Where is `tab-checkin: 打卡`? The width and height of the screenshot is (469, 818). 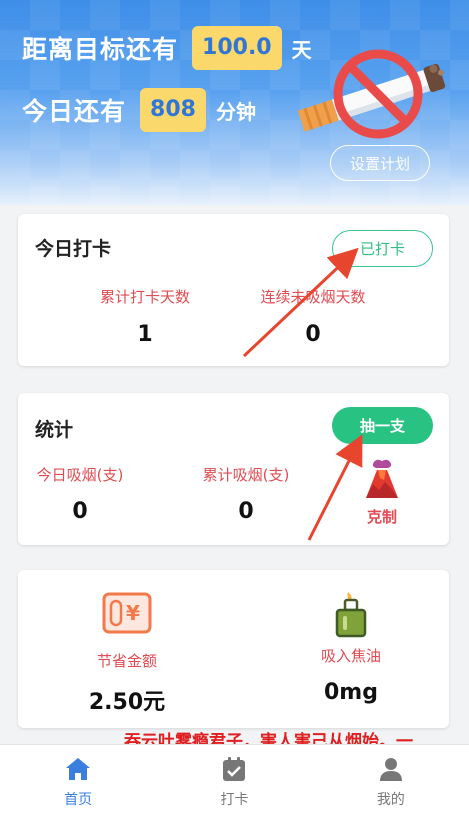
tab-checkin: 打卡 is located at coordinates (234, 781).